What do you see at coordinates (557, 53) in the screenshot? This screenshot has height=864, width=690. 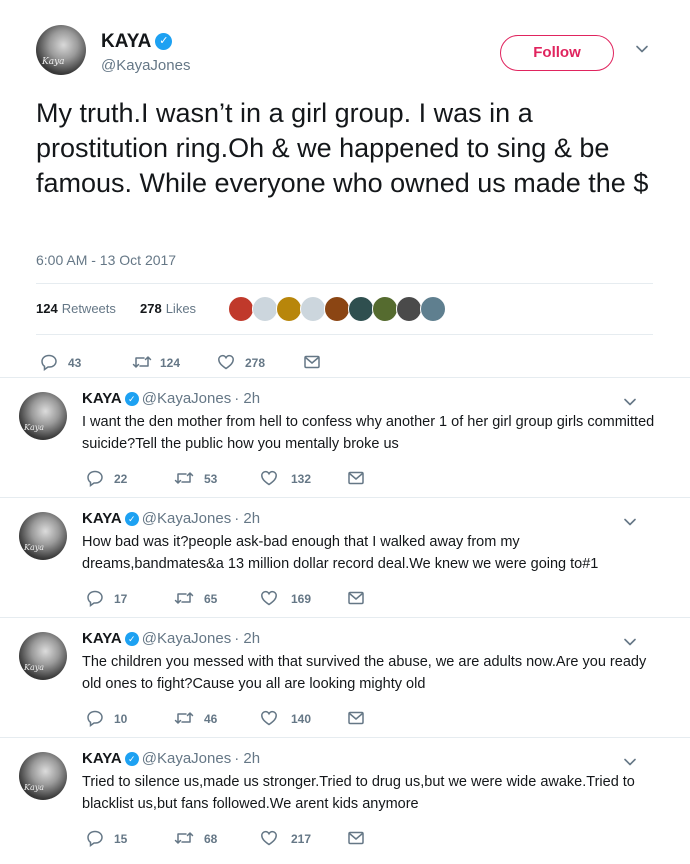 I see `follow-button: Follow` at bounding box center [557, 53].